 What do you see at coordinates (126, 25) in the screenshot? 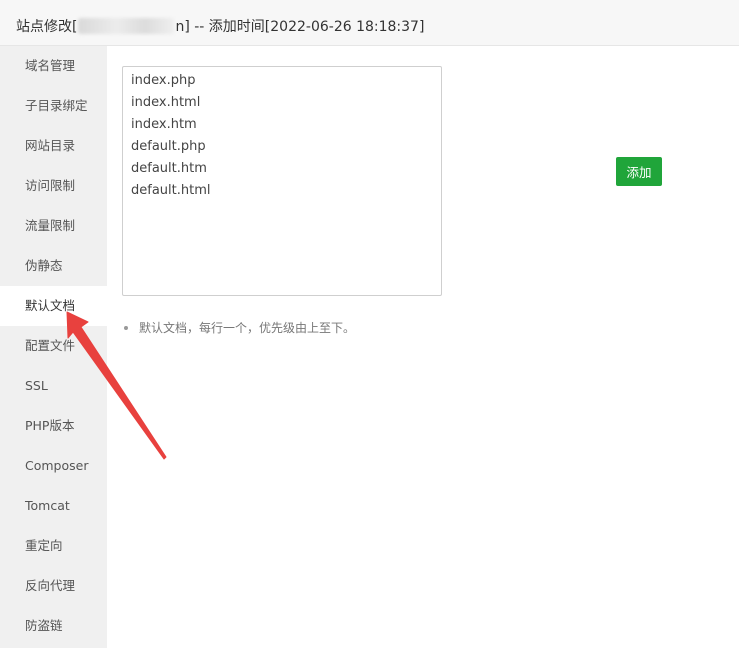
I see `redacted-domain` at bounding box center [126, 25].